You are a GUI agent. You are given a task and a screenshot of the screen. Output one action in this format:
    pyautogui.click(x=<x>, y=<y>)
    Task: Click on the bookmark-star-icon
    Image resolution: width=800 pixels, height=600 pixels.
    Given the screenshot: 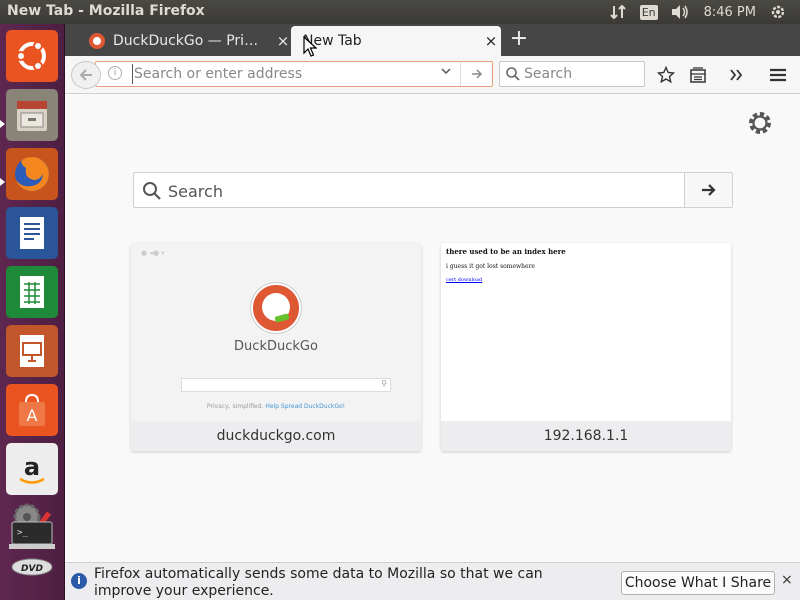 What is the action you would take?
    pyautogui.click(x=666, y=75)
    